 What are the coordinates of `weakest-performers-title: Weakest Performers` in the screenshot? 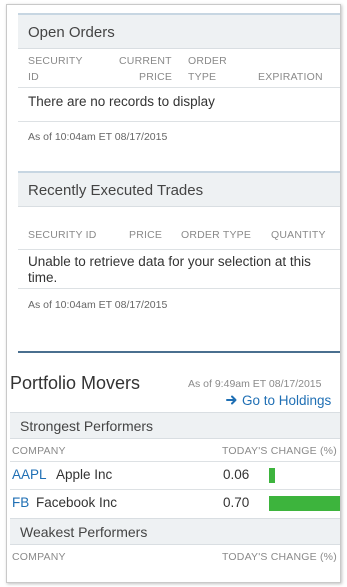 It's located at (175, 531).